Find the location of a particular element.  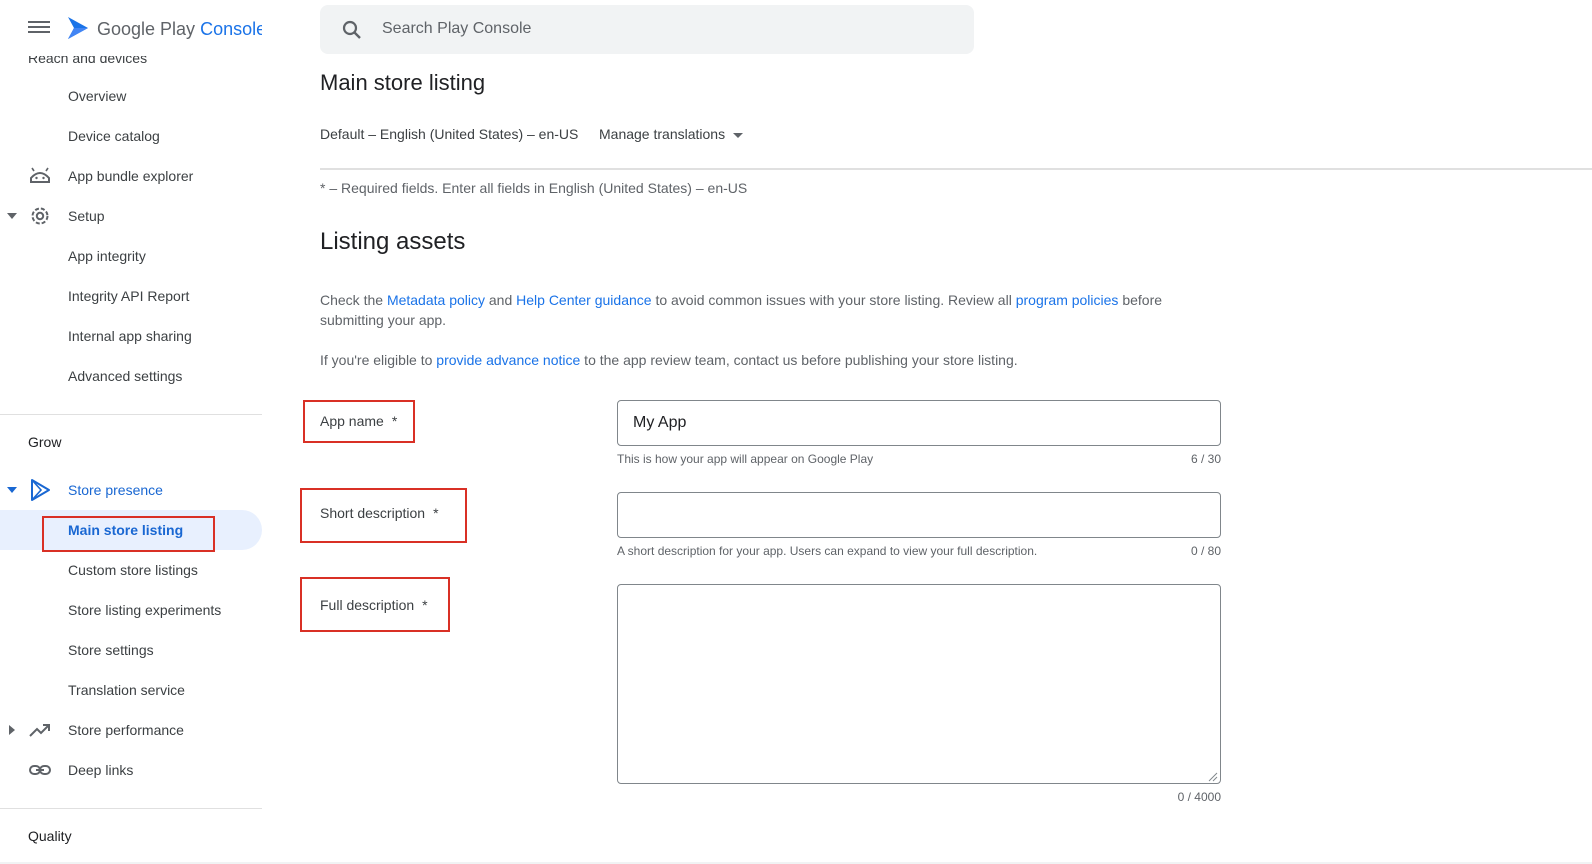

sidebar-item-store-performance: Store performance is located at coordinates (131, 730).